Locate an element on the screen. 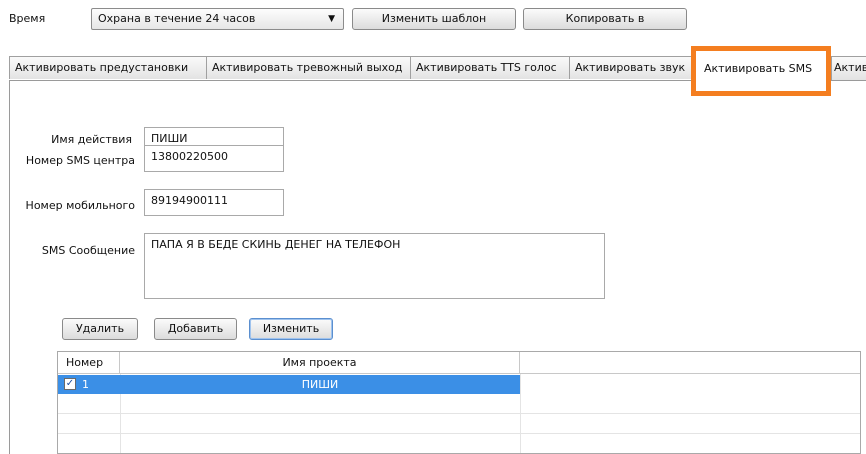 The height and width of the screenshot is (454, 866). row-number: 1 is located at coordinates (85, 384).